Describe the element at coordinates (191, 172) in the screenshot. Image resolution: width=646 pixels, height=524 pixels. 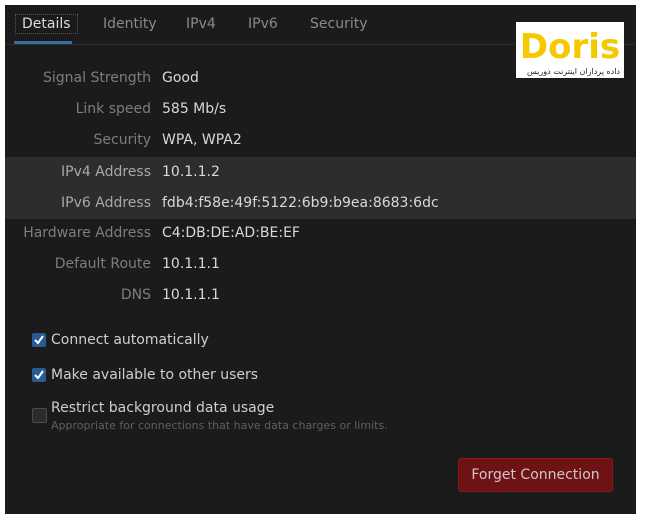
I see `detail-value: 10.1.1.2` at that location.